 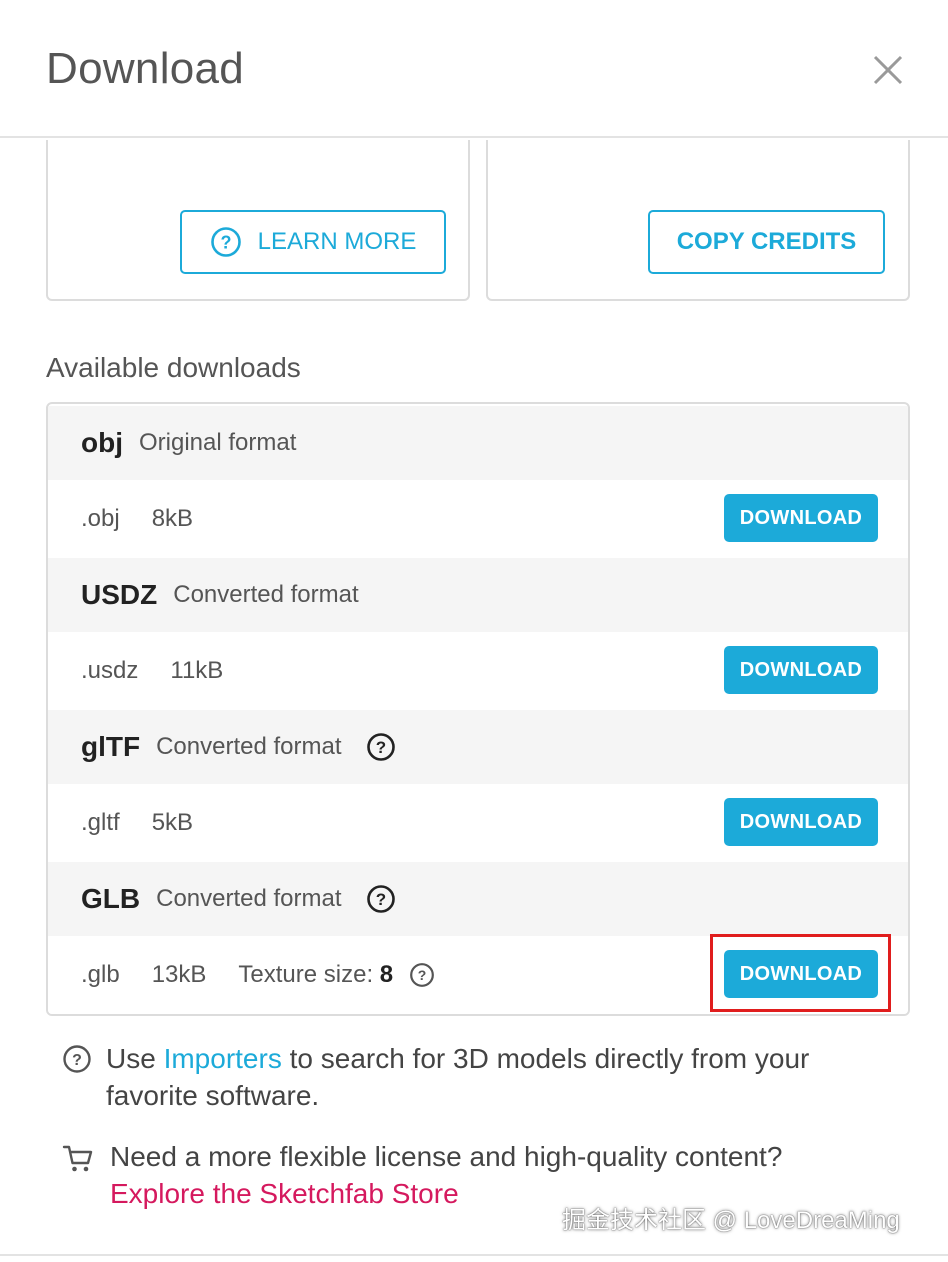 I want to click on close-icon, so click(x=888, y=70).